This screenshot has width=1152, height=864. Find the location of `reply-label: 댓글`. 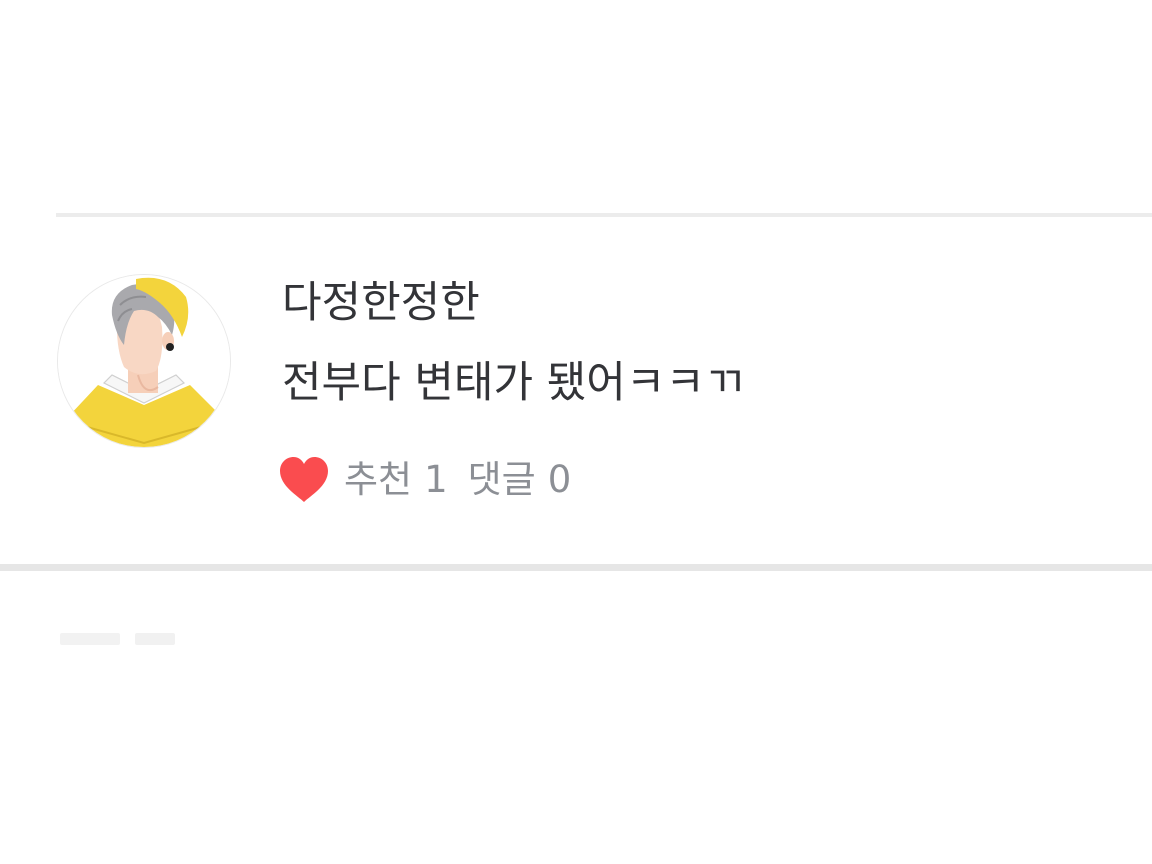

reply-label: 댓글 is located at coordinates (502, 480).